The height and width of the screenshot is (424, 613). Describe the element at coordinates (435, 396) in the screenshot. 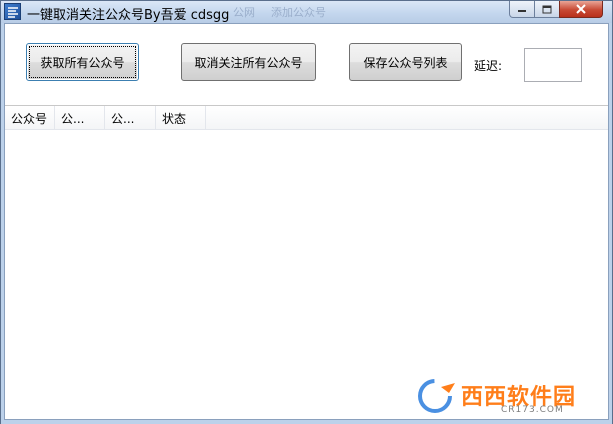

I see `watermark-logo-icon` at that location.